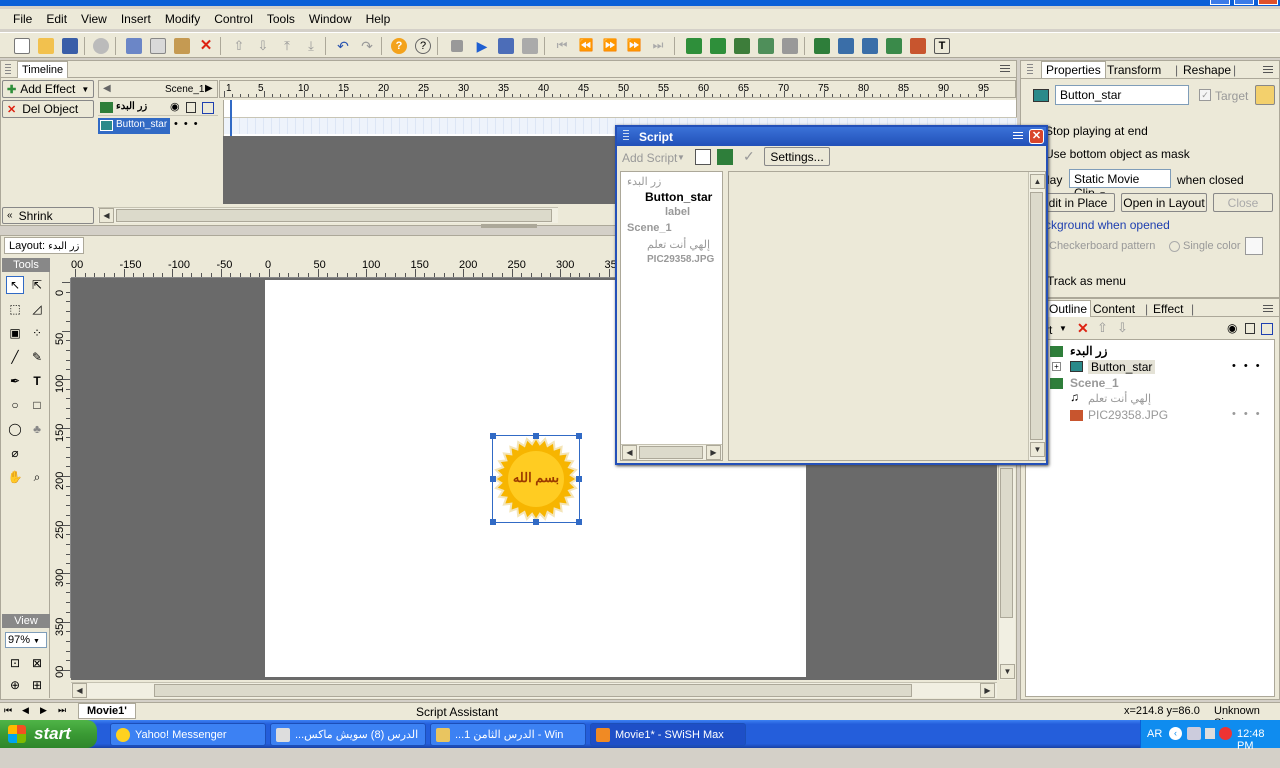 Image resolution: width=1280 pixels, height=768 pixels. I want to click on undo-icon: ↶, so click(343, 46).